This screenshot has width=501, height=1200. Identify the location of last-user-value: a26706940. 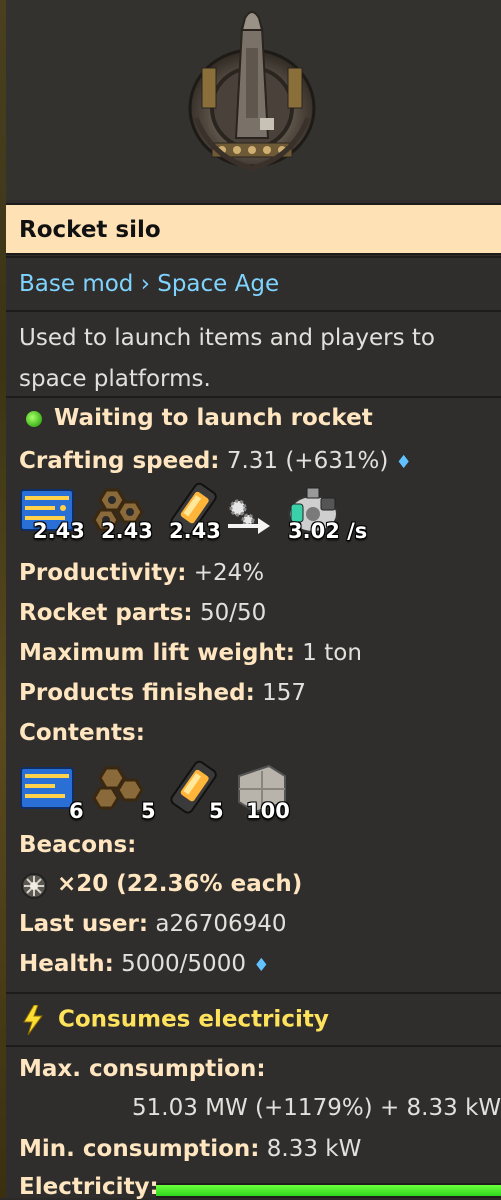
(221, 924).